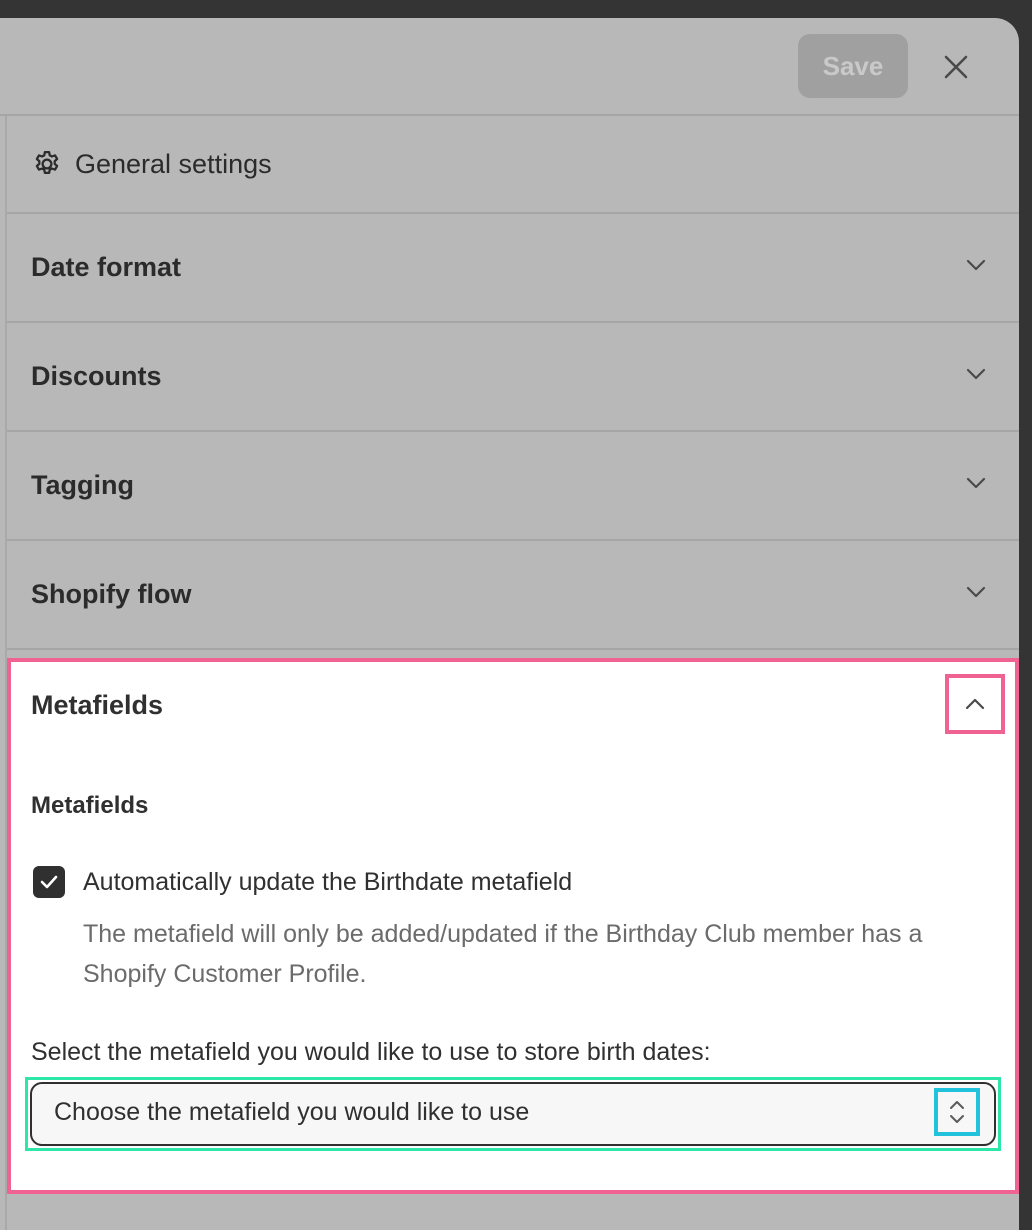  Describe the element at coordinates (96, 376) in the screenshot. I see `accordion-title: Discounts` at that location.